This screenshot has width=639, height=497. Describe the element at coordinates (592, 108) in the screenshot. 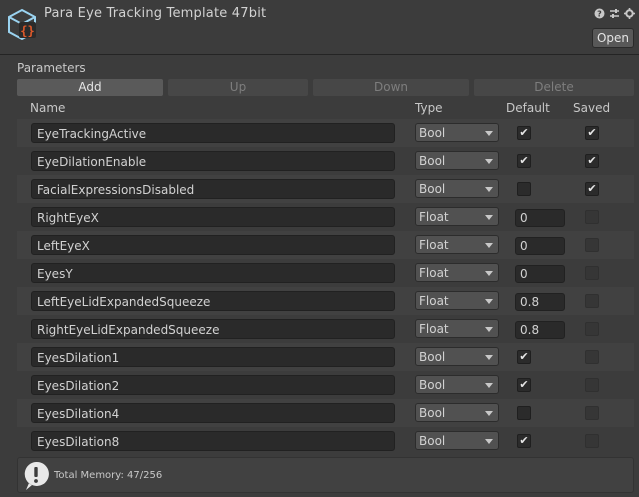

I see `column-header-saved: Saved` at that location.